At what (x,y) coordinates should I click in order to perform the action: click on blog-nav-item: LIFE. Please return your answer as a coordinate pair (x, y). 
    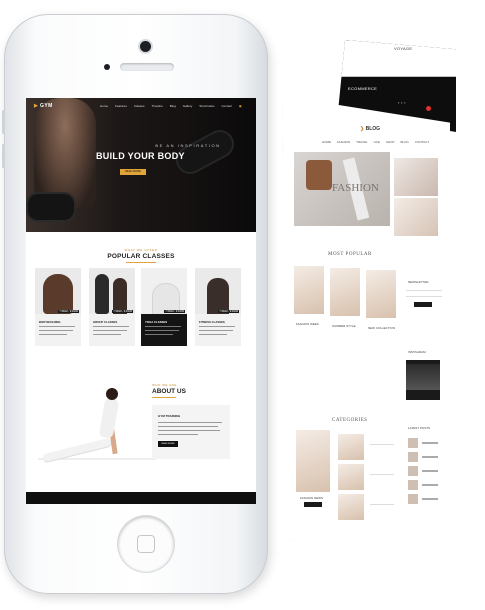
    Looking at the image, I should click on (377, 142).